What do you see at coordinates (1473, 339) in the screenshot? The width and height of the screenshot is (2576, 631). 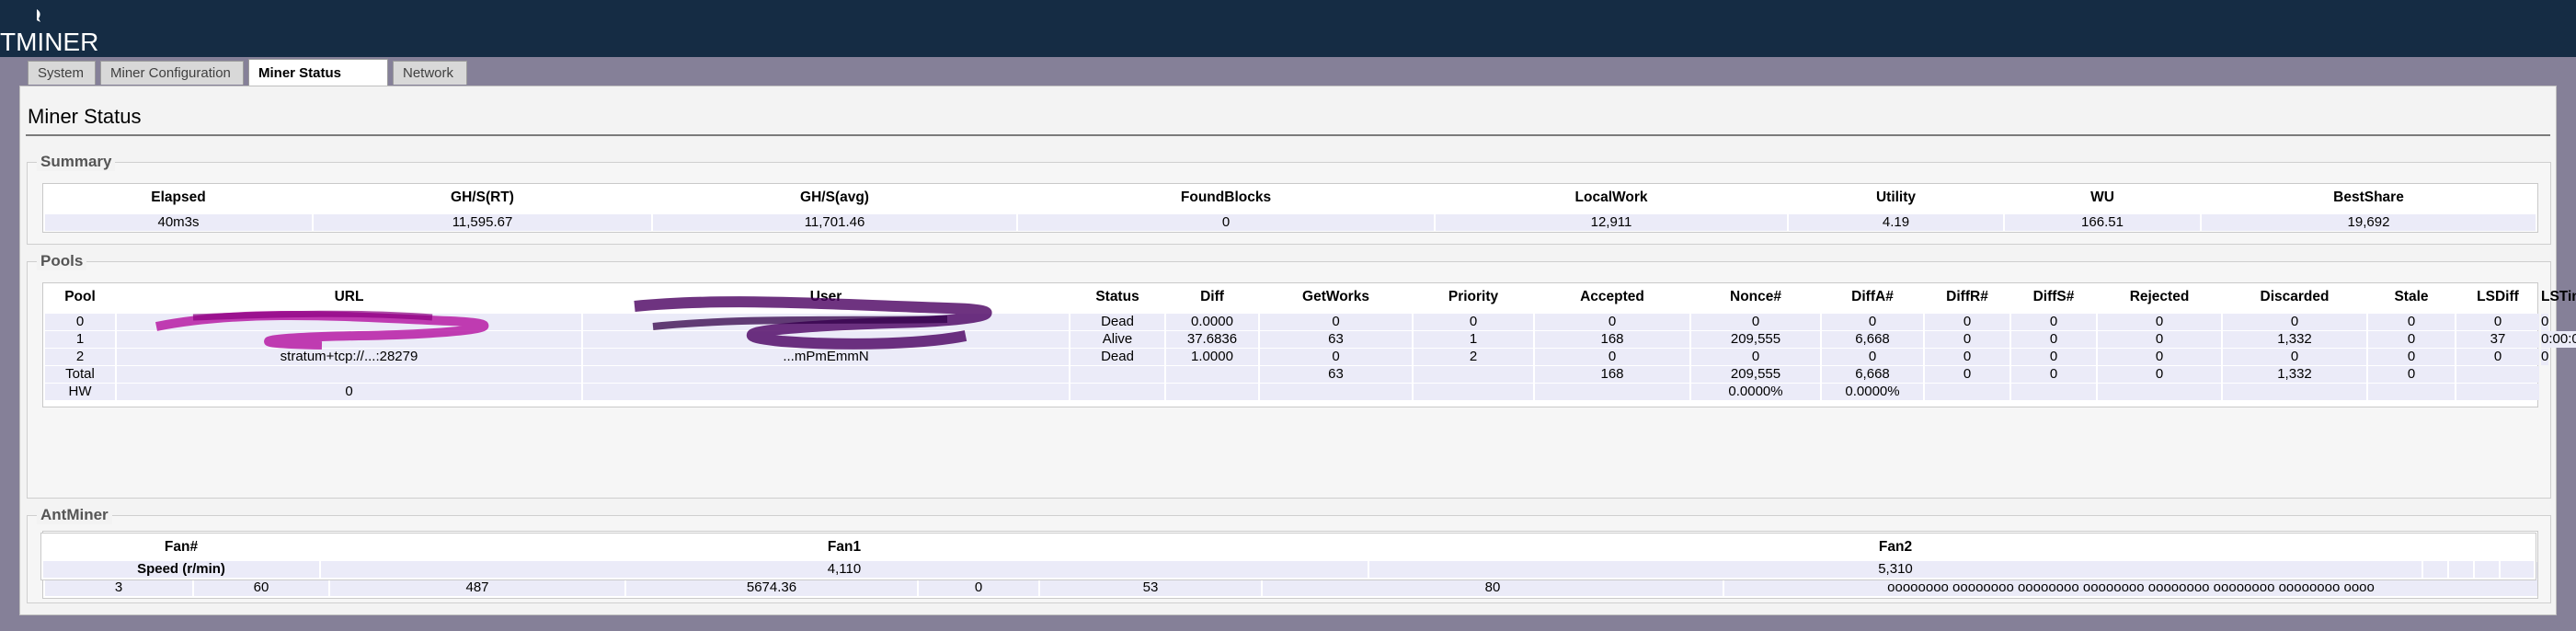 I see `pools-cell: 1` at bounding box center [1473, 339].